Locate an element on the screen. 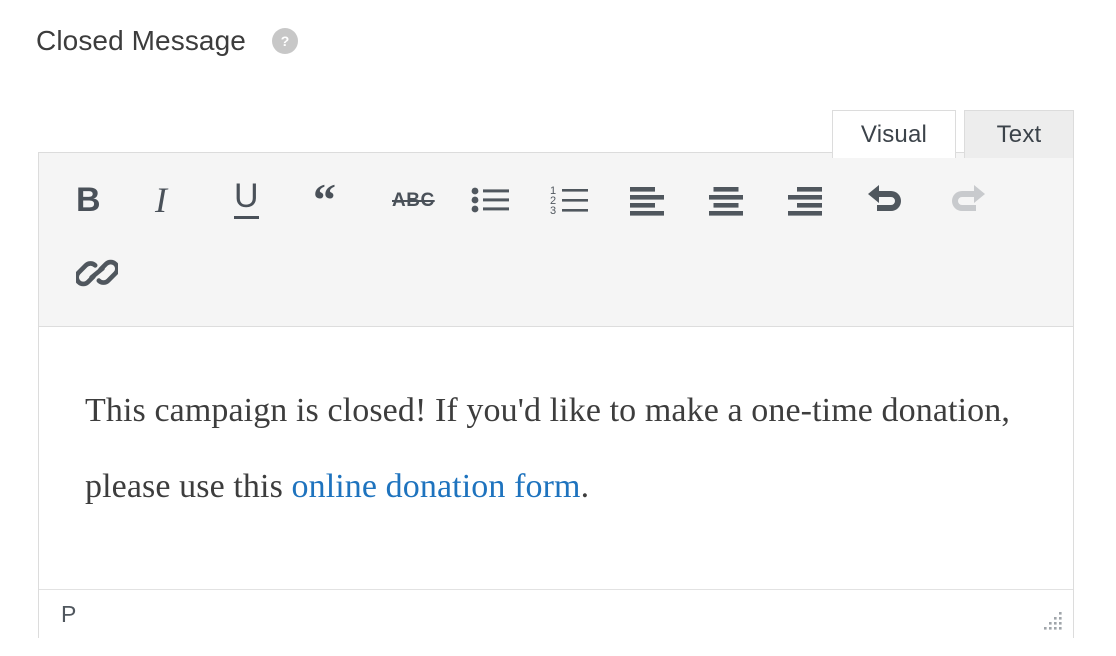  bold-button: B is located at coordinates (115, 200).